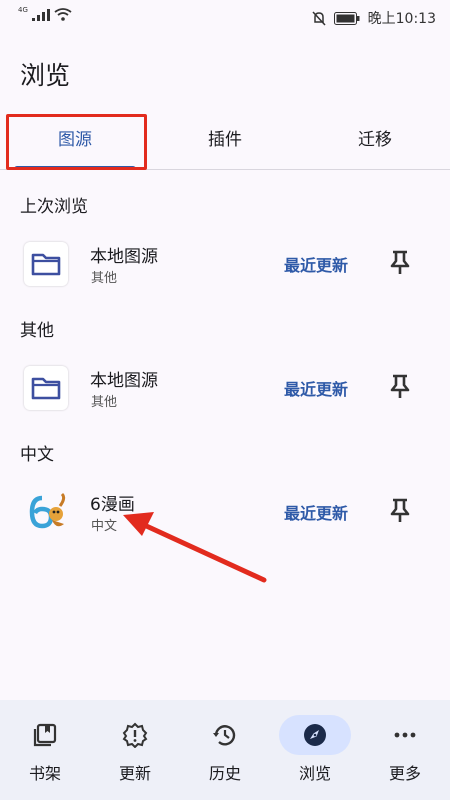 The height and width of the screenshot is (800, 450). I want to click on annotation-highlight-box, so click(76, 142).